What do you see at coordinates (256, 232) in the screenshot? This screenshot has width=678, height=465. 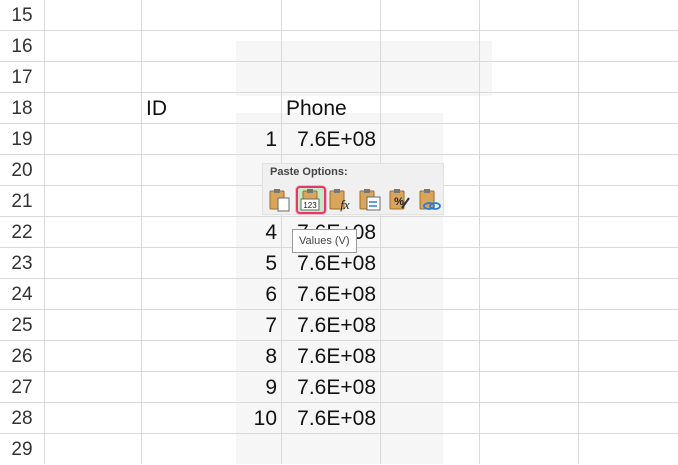 I see `id-cell: 4` at bounding box center [256, 232].